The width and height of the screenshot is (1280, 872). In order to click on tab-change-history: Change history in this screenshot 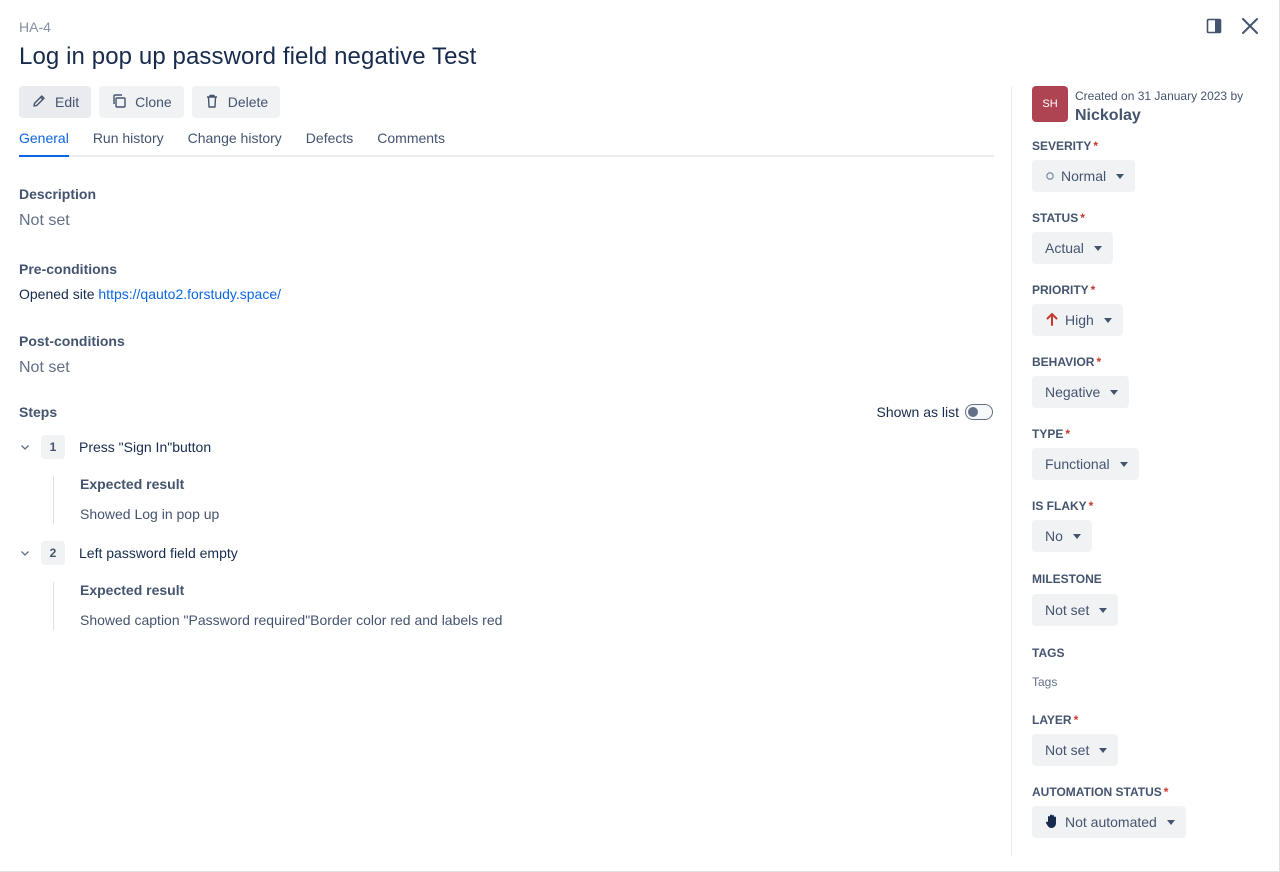, I will do `click(235, 143)`.